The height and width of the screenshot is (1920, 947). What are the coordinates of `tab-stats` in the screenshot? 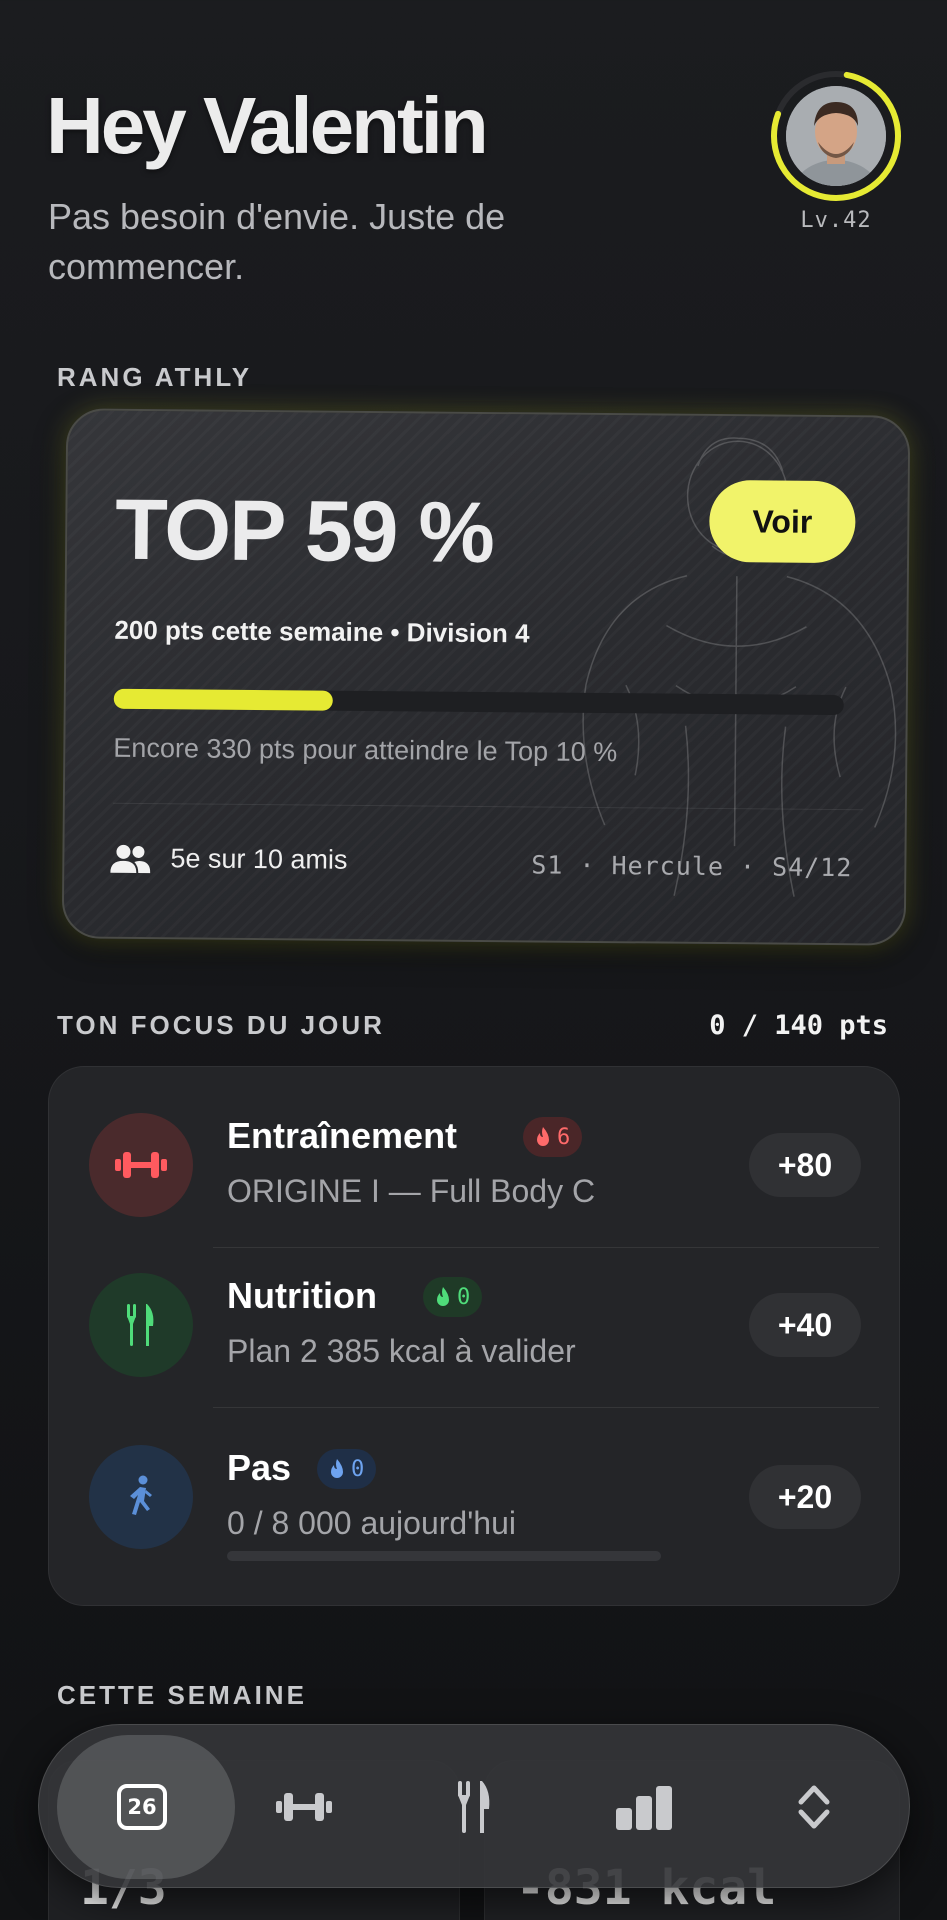 It's located at (644, 1807).